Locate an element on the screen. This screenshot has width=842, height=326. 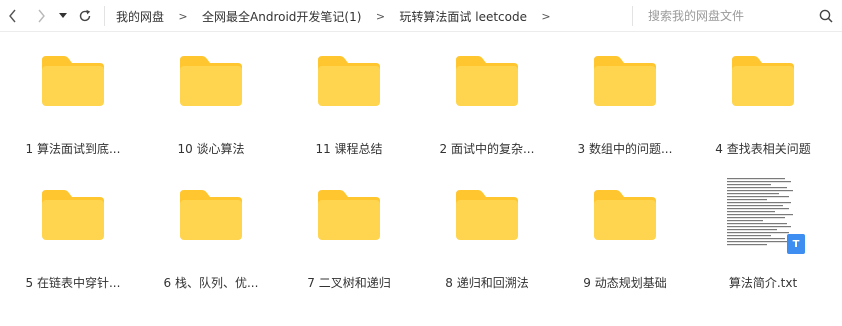
back-button is located at coordinates (13, 16).